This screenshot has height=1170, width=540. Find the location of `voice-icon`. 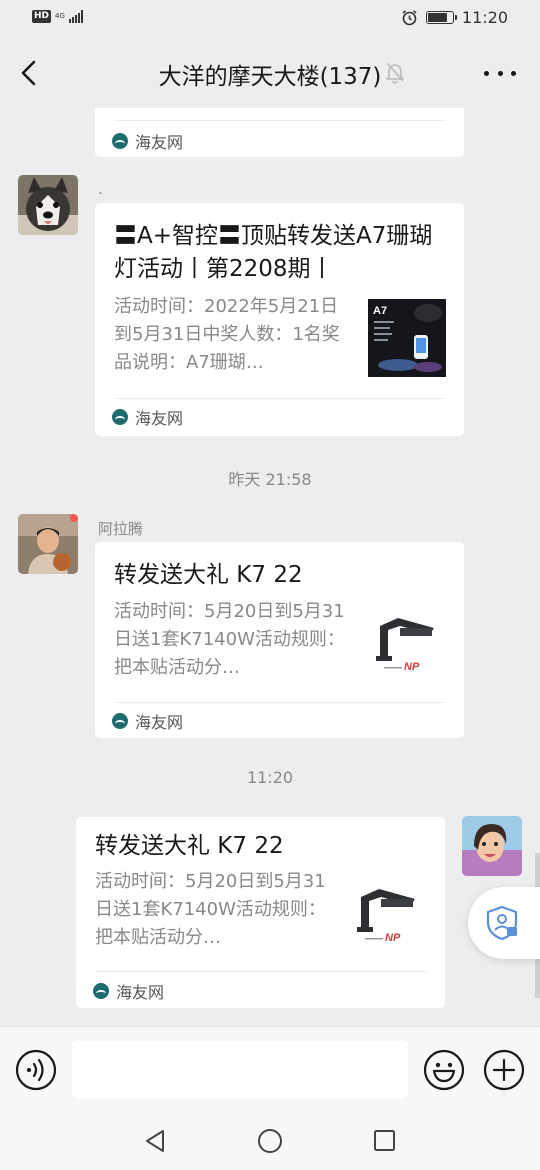

voice-icon is located at coordinates (36, 1070).